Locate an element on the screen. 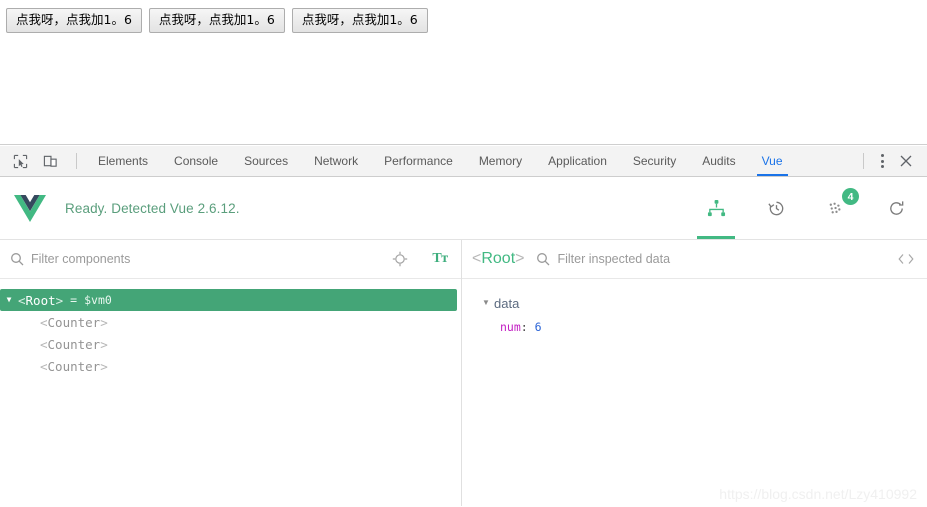 The height and width of the screenshot is (507, 927). counter-close-angle-3: > is located at coordinates (104, 366).